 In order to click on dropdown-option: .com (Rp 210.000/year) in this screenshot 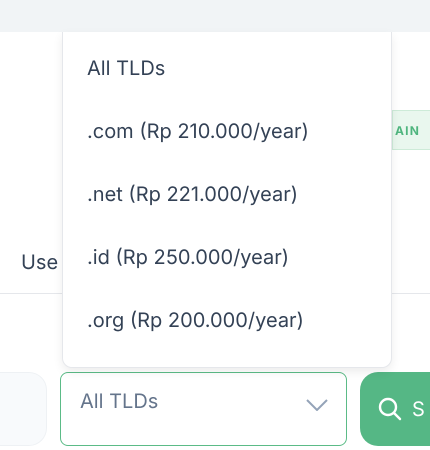, I will do `click(227, 148)`.